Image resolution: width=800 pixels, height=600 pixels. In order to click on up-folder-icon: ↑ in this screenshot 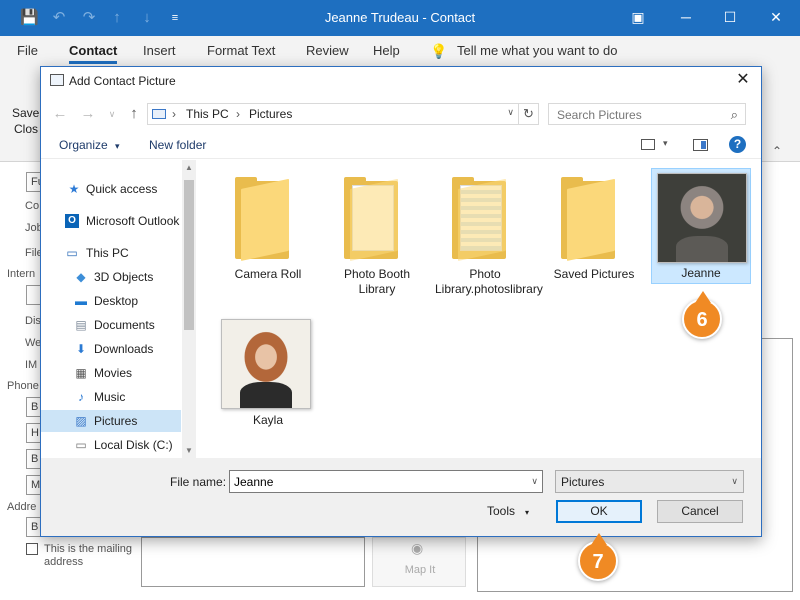, I will do `click(134, 114)`.